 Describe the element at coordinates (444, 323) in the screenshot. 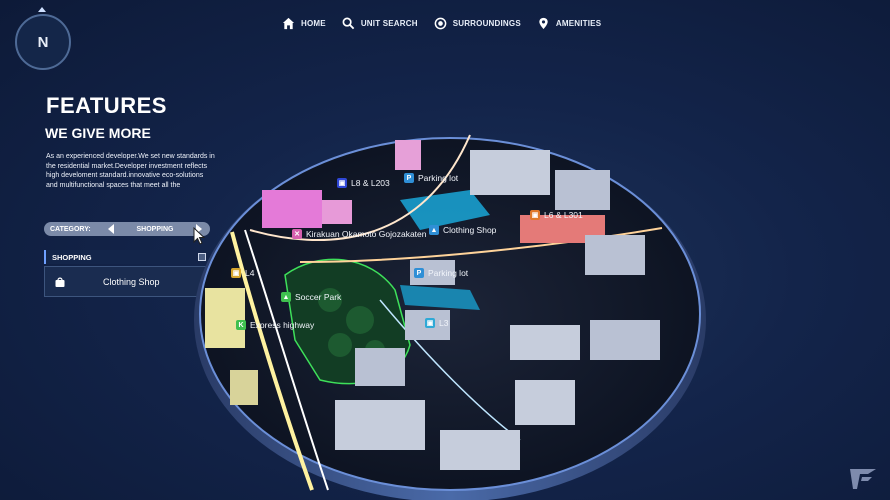

I see `map-label-text: L3` at that location.